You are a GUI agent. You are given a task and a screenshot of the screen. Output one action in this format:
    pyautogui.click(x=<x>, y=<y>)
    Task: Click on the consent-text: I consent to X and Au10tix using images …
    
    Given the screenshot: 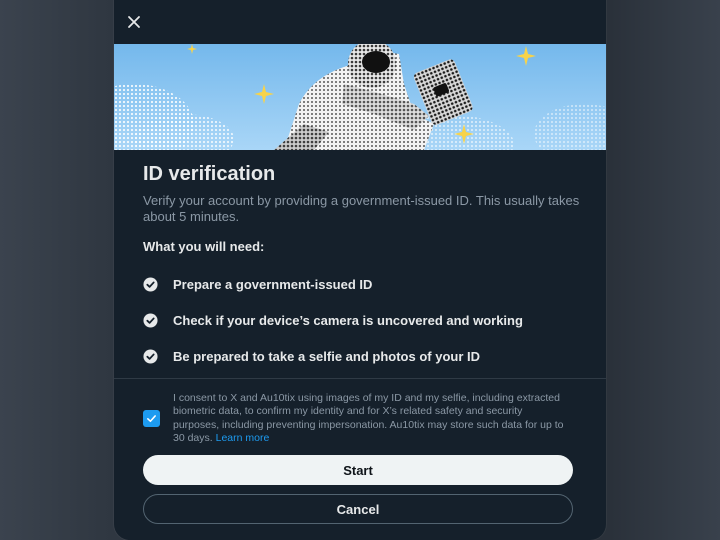 What is the action you would take?
    pyautogui.click(x=370, y=418)
    